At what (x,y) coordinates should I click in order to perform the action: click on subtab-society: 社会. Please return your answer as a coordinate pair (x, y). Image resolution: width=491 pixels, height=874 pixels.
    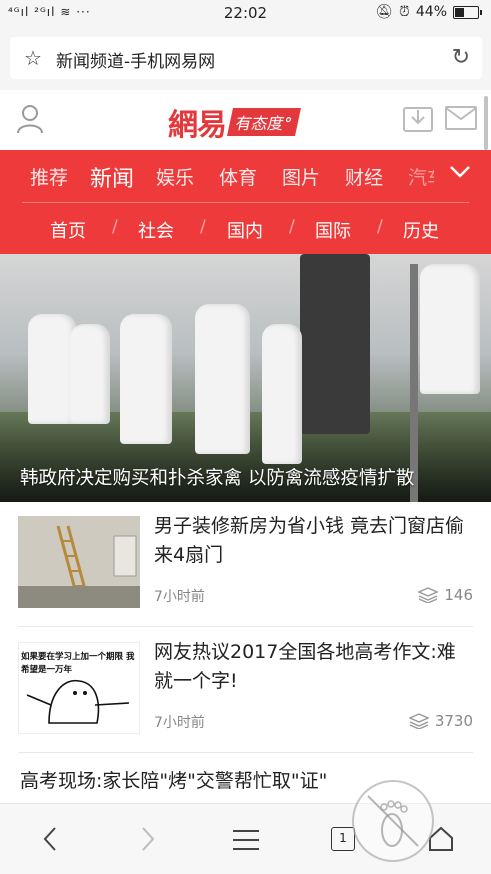
    Looking at the image, I should click on (156, 230).